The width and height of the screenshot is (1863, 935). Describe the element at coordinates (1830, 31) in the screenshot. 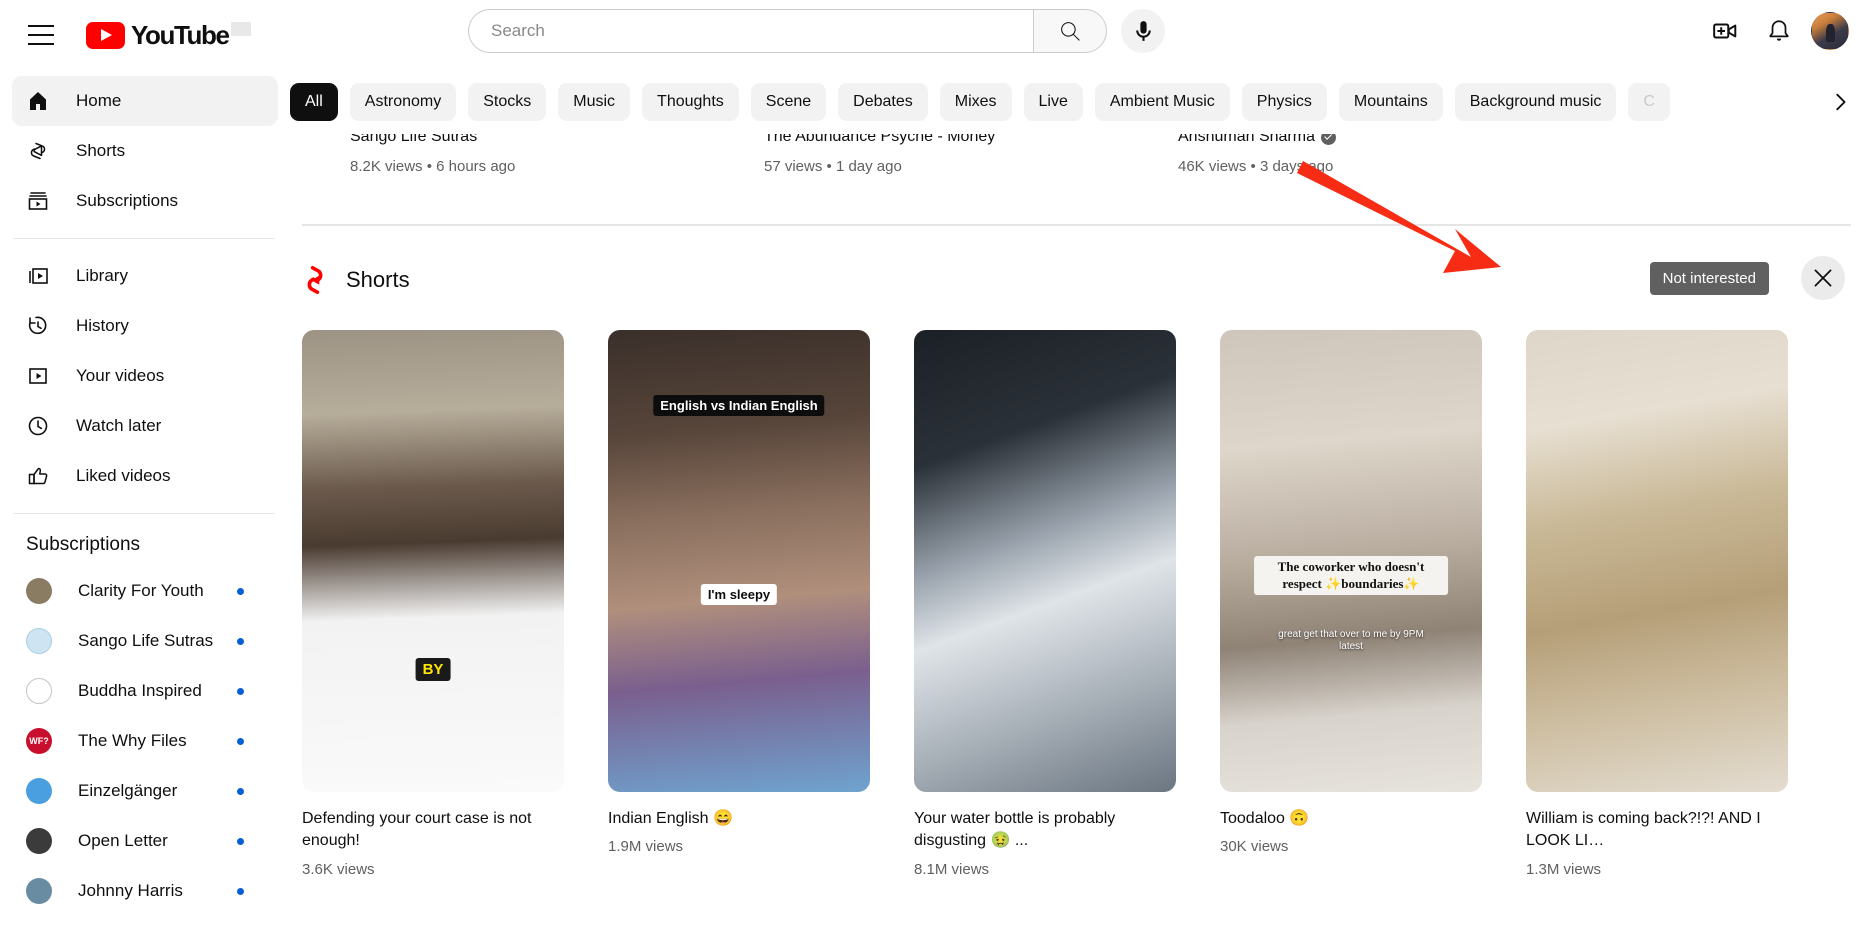

I see `avatar` at that location.